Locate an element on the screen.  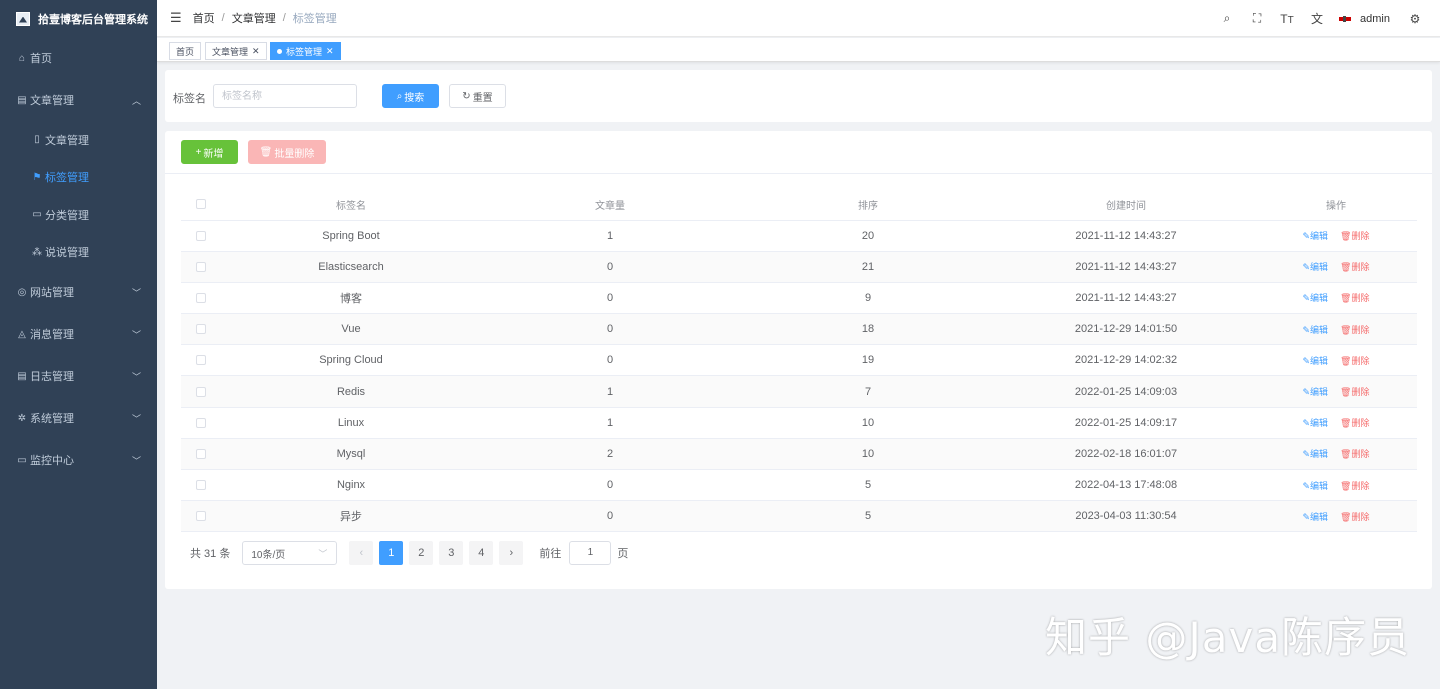
sidebar-item-logs: ▤ 日志管理 ﹀ is located at coordinates (78, 376).